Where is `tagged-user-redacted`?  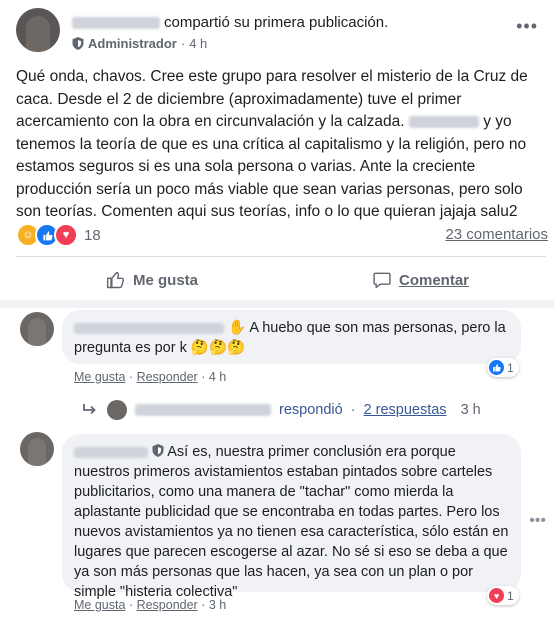 tagged-user-redacted is located at coordinates (443, 121).